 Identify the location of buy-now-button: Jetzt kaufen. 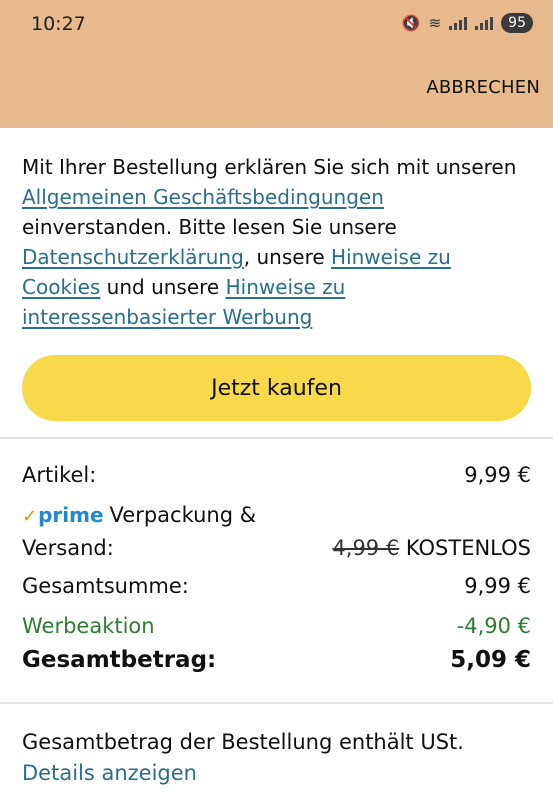
(276, 388).